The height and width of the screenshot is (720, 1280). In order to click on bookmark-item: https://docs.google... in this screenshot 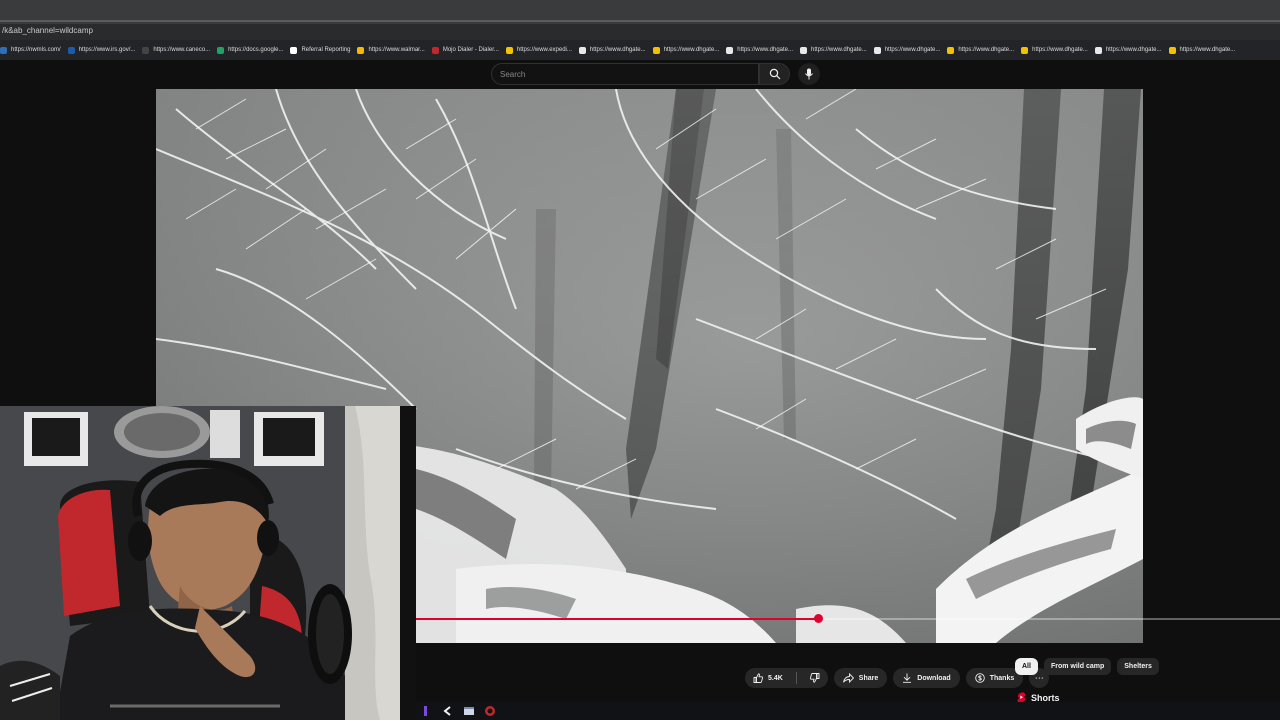, I will do `click(250, 50)`.